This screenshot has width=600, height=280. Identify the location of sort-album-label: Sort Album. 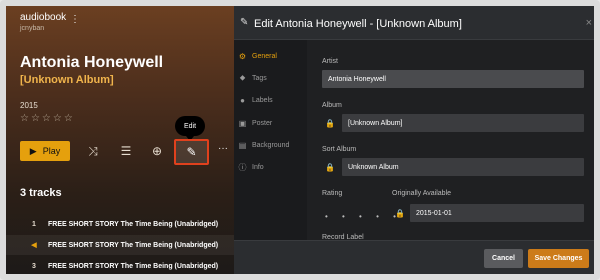
(339, 149).